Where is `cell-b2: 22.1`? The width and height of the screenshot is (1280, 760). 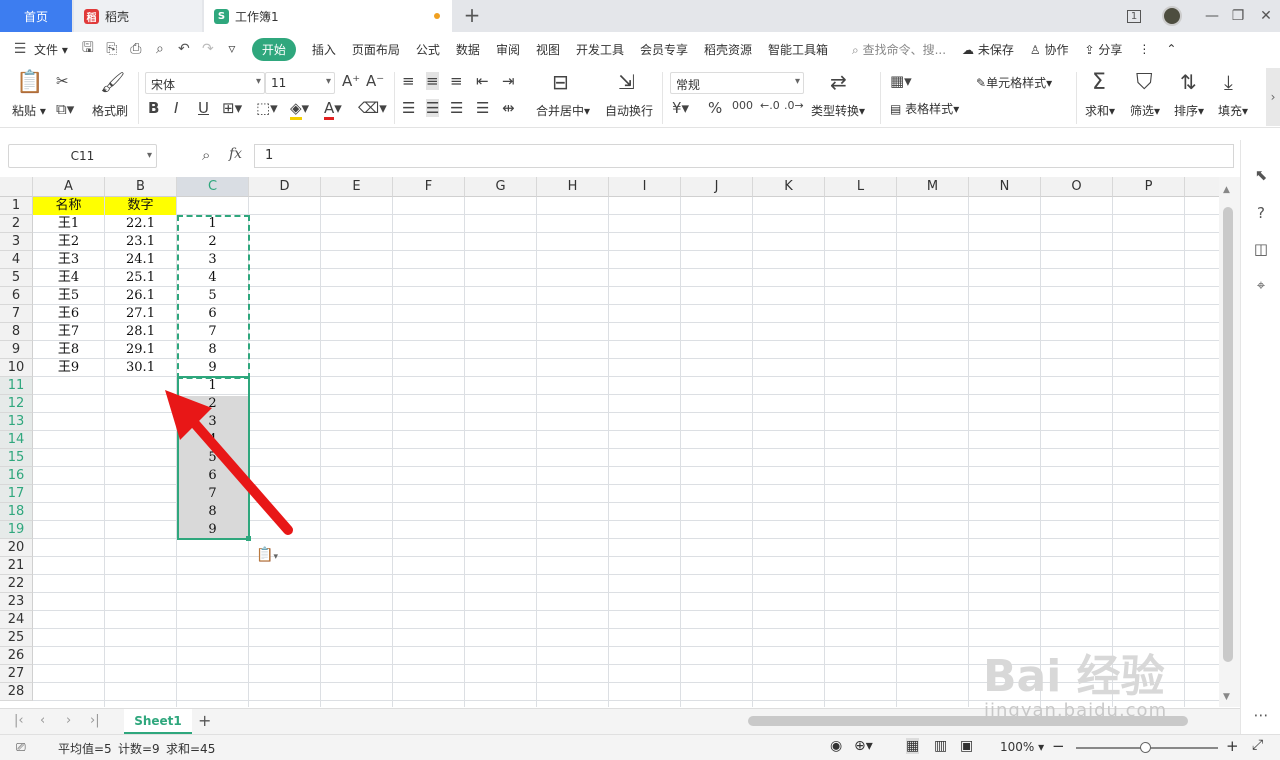 cell-b2: 22.1 is located at coordinates (140, 224).